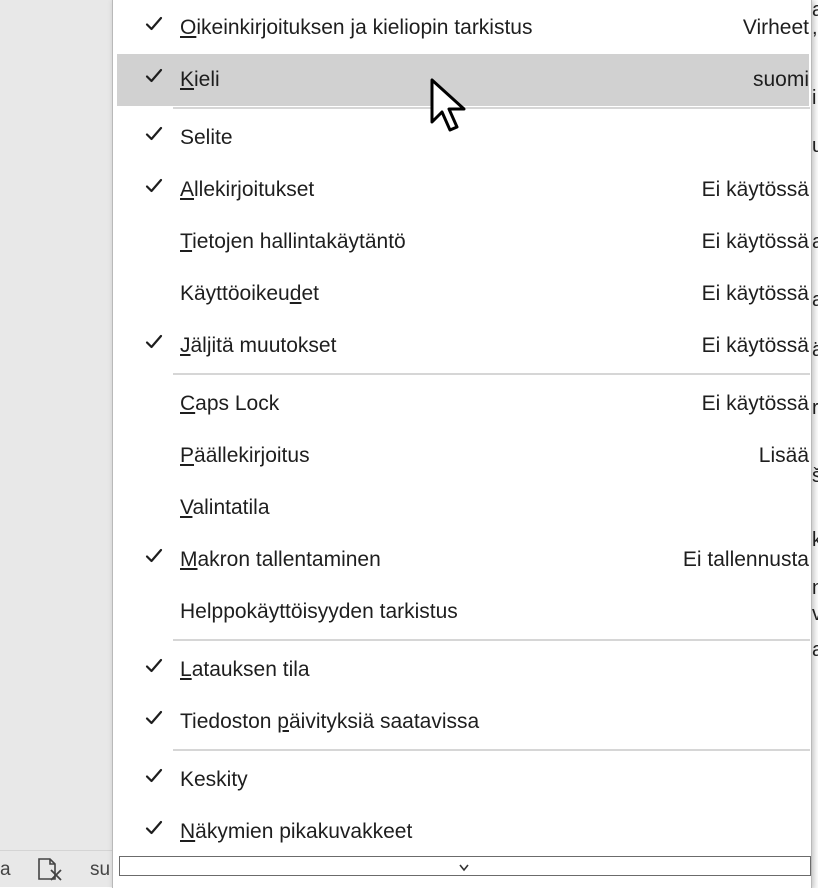 Image resolution: width=818 pixels, height=888 pixels. I want to click on menu-item-label: Jäljitä muutokset, so click(258, 345).